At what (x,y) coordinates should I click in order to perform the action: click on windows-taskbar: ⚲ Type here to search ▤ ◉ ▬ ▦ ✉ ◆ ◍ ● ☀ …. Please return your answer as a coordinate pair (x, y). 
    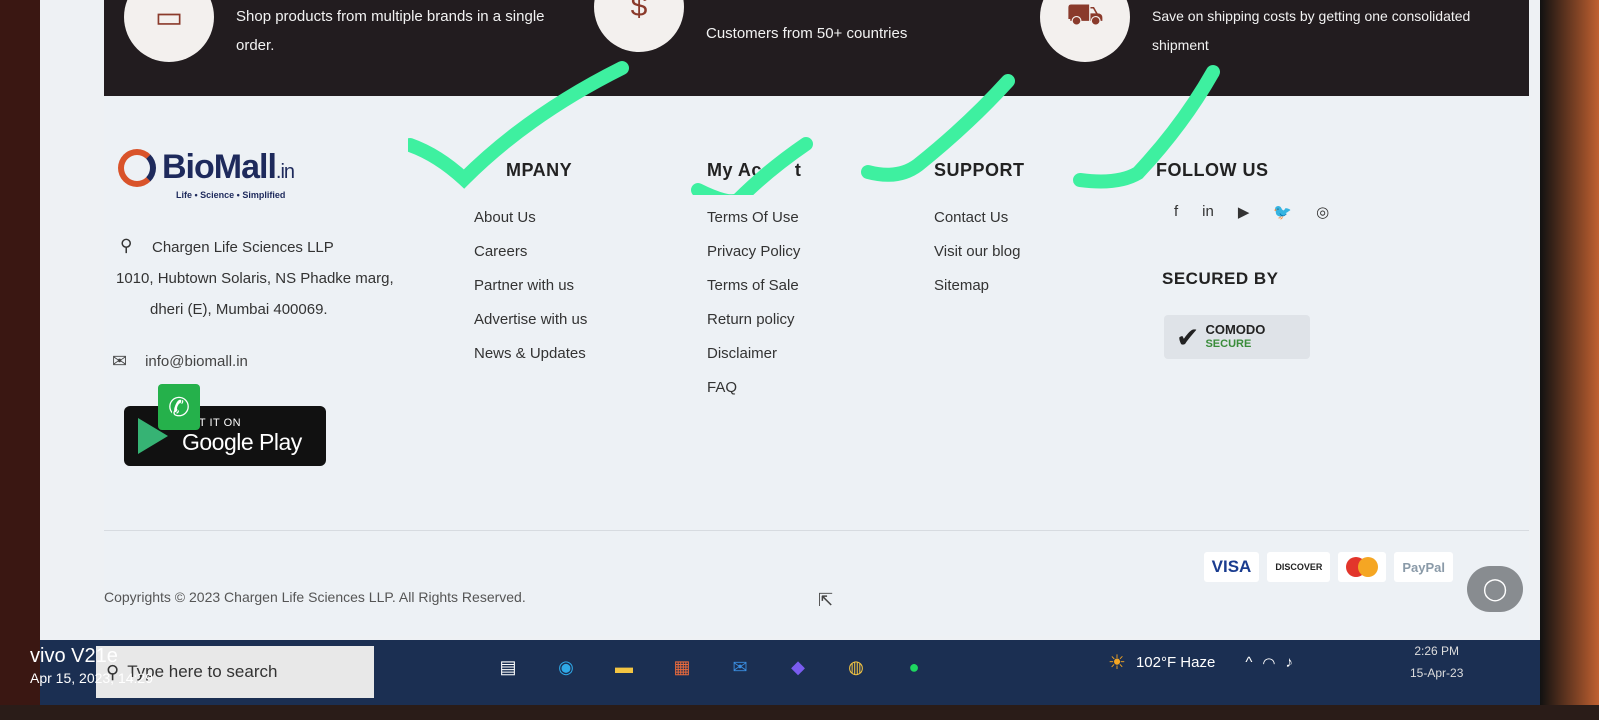
    Looking at the image, I should click on (790, 672).